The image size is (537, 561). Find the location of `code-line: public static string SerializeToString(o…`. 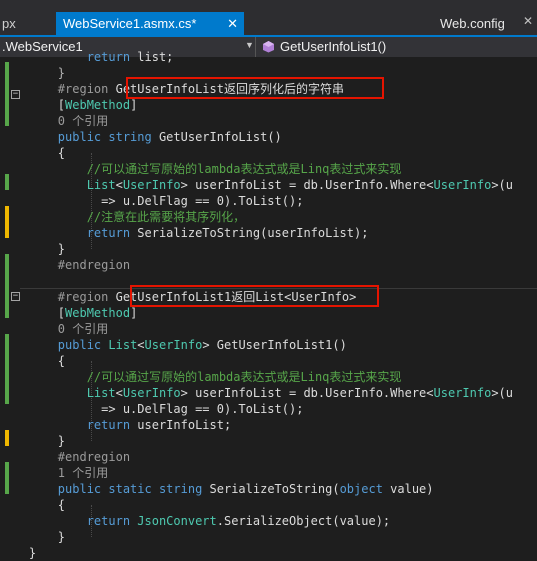

code-line: public static string SerializeToString(o… is located at coordinates (217, 489).